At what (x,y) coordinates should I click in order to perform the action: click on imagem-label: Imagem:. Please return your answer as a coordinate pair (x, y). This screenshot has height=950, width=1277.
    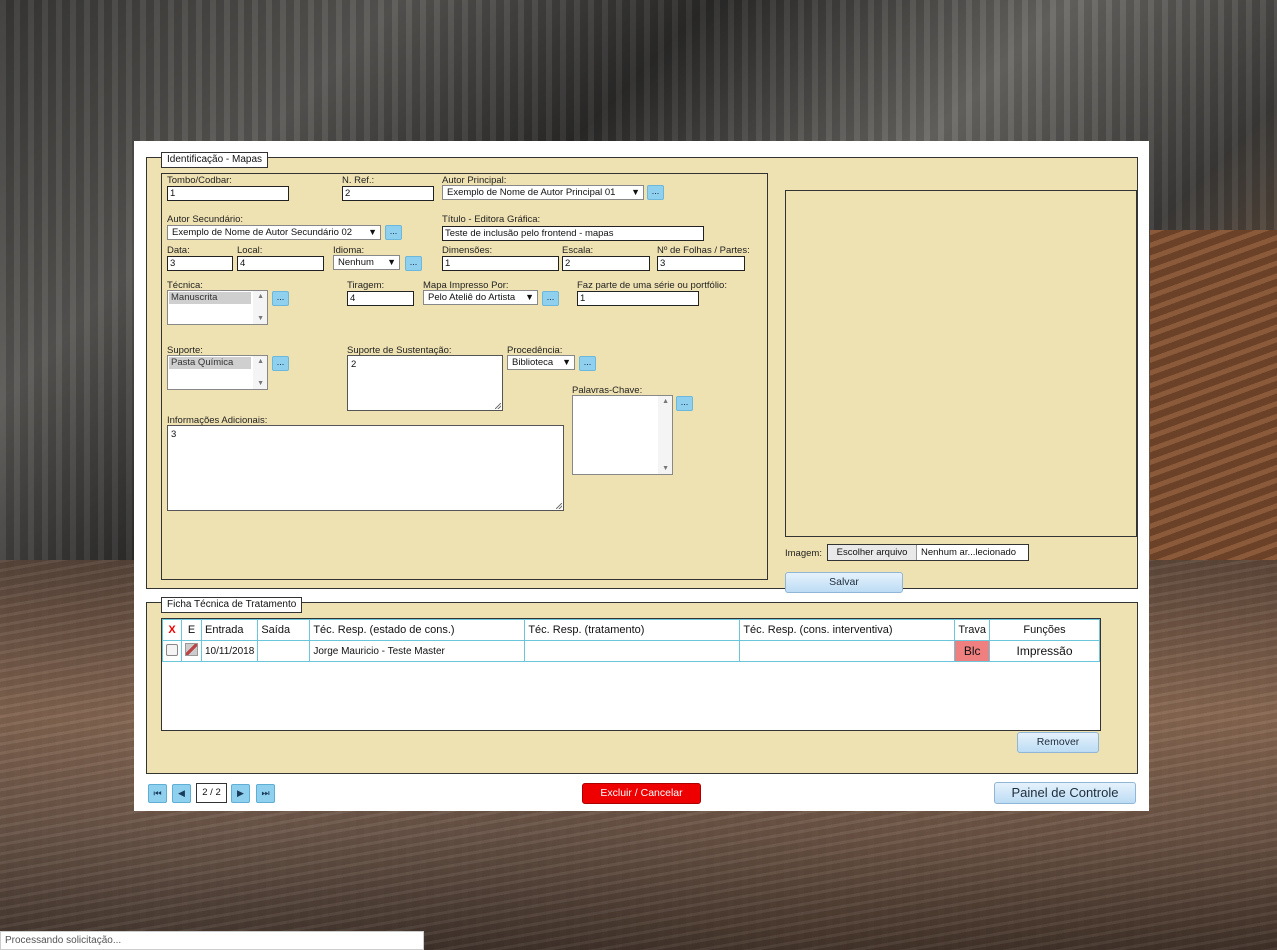
    Looking at the image, I should click on (803, 553).